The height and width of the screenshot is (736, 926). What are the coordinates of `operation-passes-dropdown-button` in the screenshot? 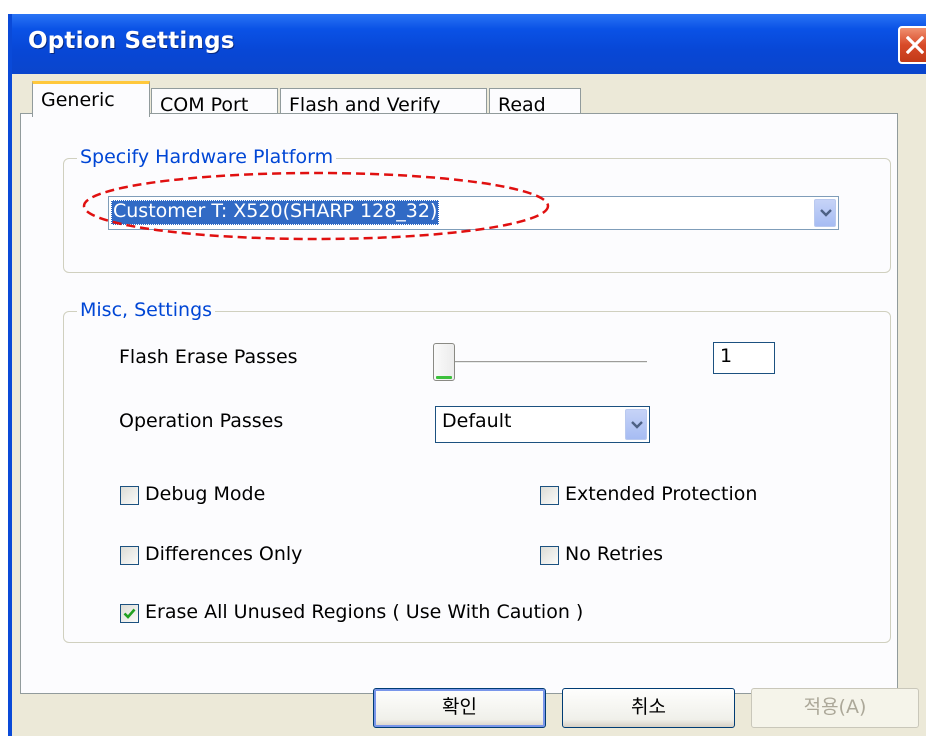 It's located at (636, 424).